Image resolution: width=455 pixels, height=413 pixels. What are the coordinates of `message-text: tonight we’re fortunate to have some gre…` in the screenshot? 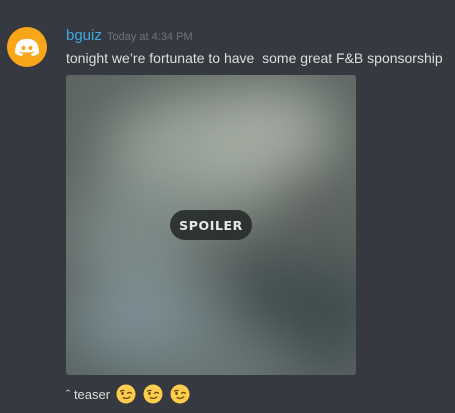 It's located at (254, 58).